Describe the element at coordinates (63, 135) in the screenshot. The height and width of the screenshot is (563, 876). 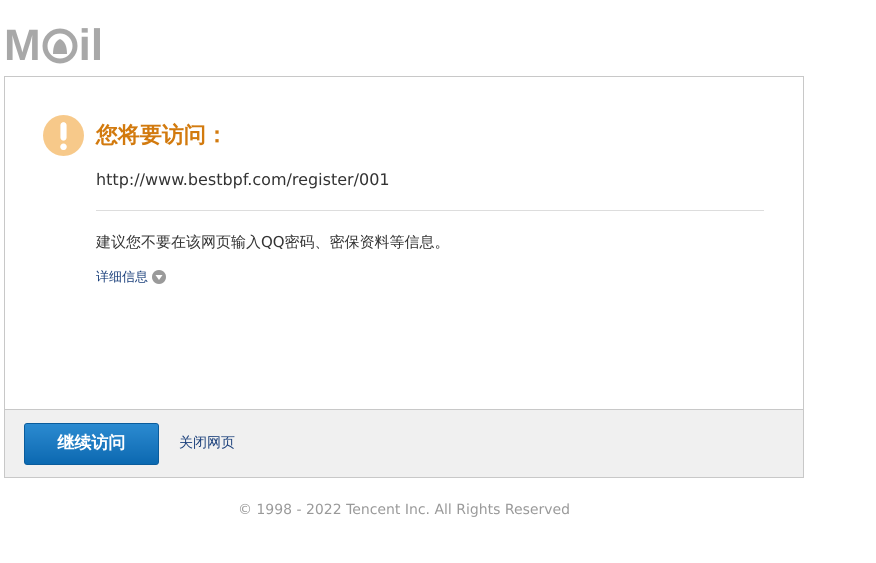
I see `warning-icon` at that location.